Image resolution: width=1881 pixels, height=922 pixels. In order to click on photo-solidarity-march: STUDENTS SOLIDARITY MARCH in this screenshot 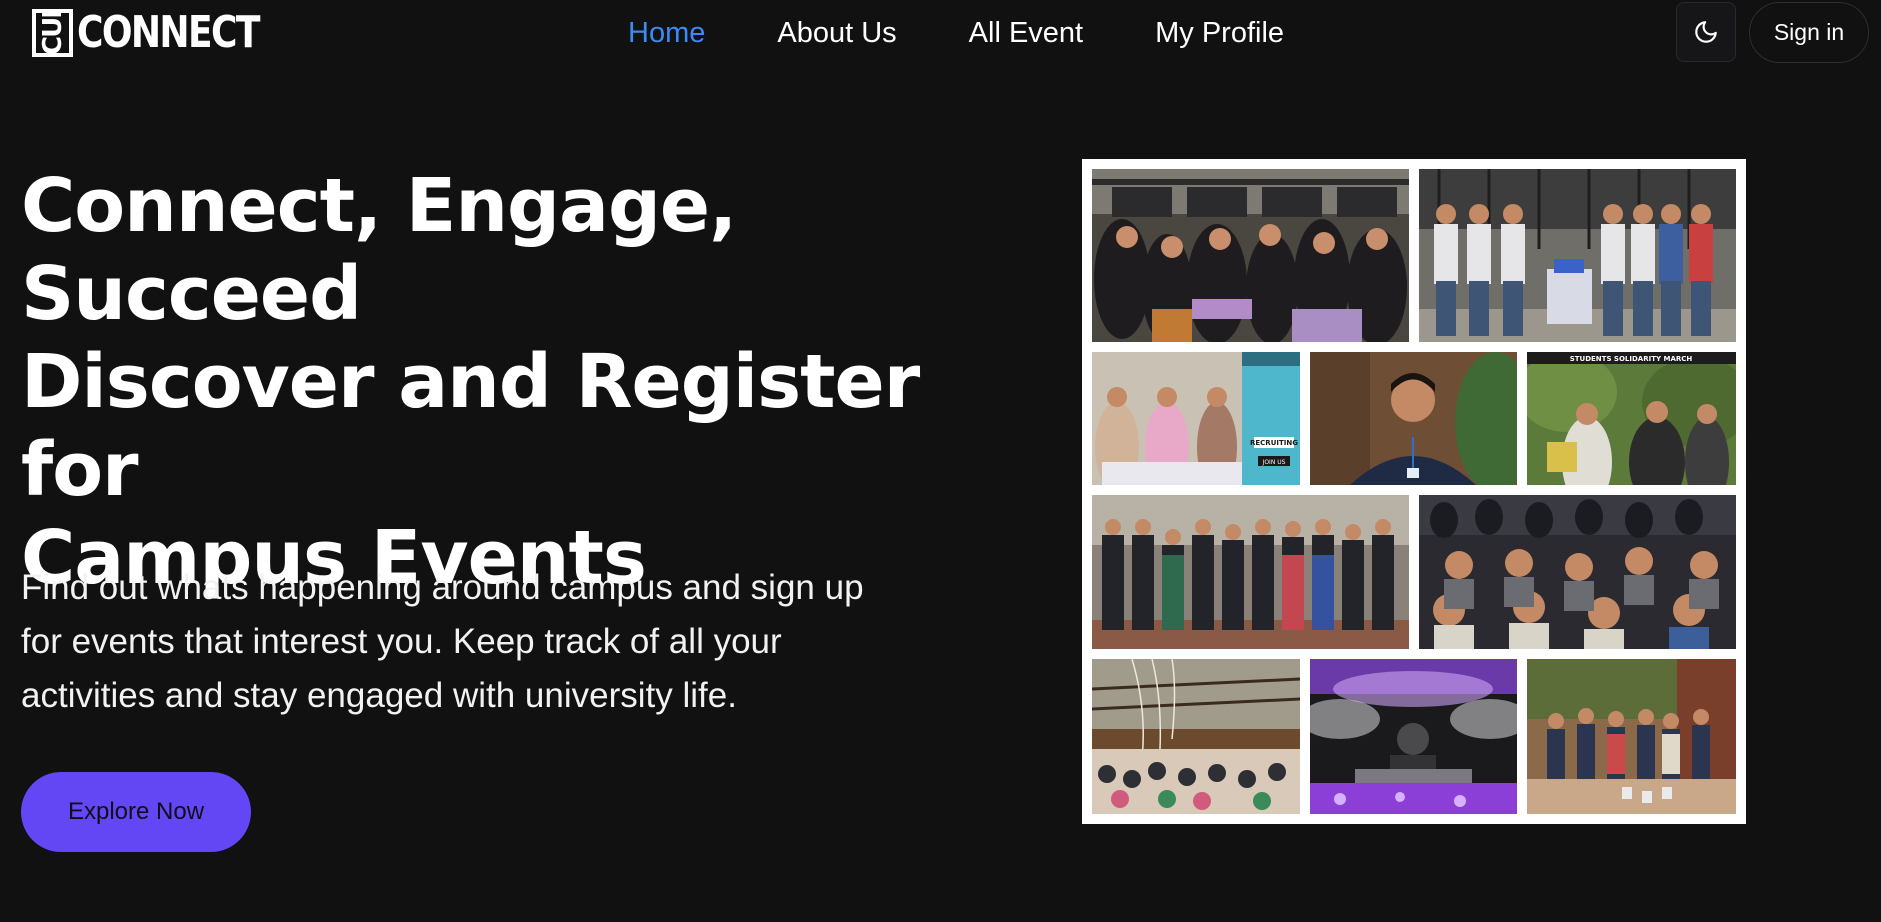, I will do `click(1631, 418)`.